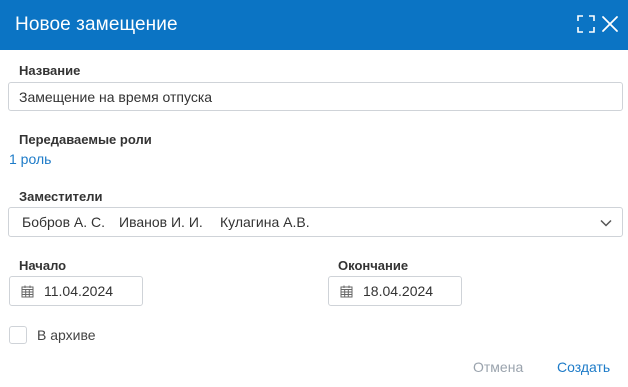  Describe the element at coordinates (61, 196) in the screenshot. I see `deputies-label: Заместители` at that location.